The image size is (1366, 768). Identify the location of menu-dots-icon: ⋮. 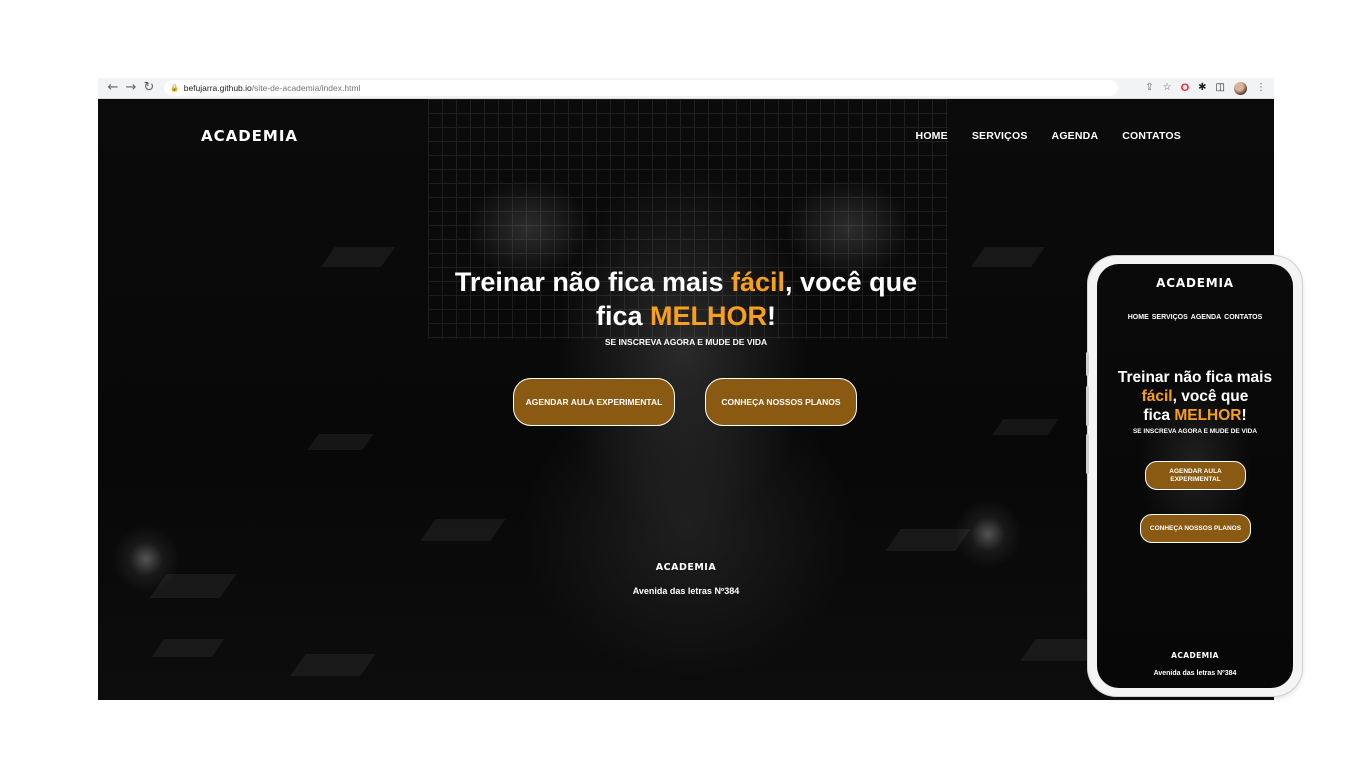
(1261, 88).